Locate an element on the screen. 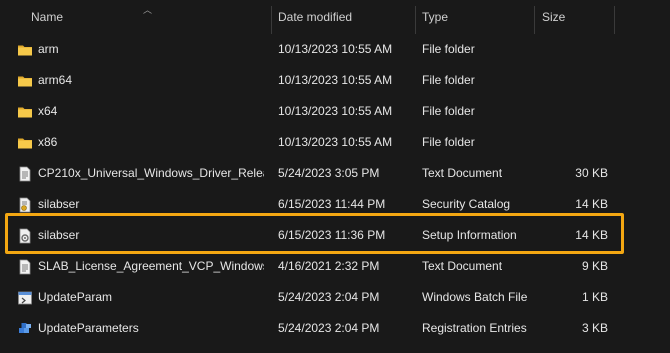  file-type: Registration Entries is located at coordinates (474, 328).